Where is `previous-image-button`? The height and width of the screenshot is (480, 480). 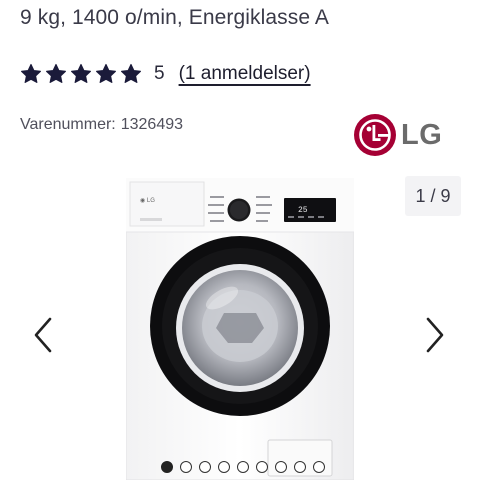 previous-image-button is located at coordinates (43, 335).